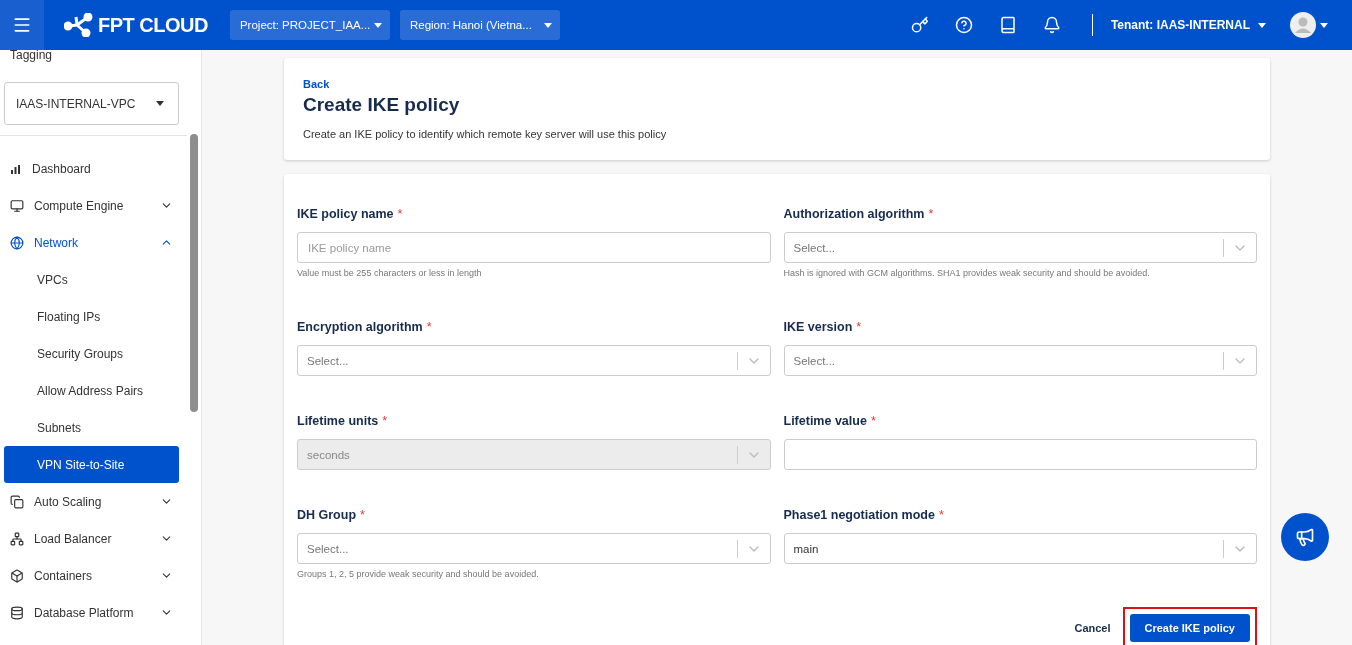 This screenshot has height=645, width=1352. What do you see at coordinates (963, 25) in the screenshot?
I see `help-icon` at bounding box center [963, 25].